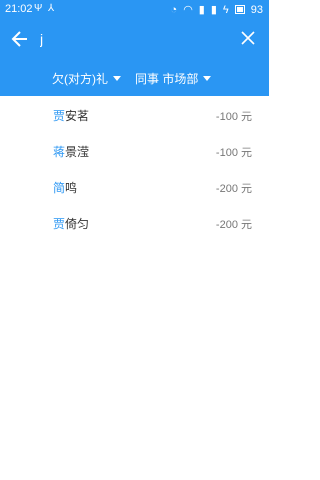  Describe the element at coordinates (256, 9) in the screenshot. I see `battery-level: 93` at that location.